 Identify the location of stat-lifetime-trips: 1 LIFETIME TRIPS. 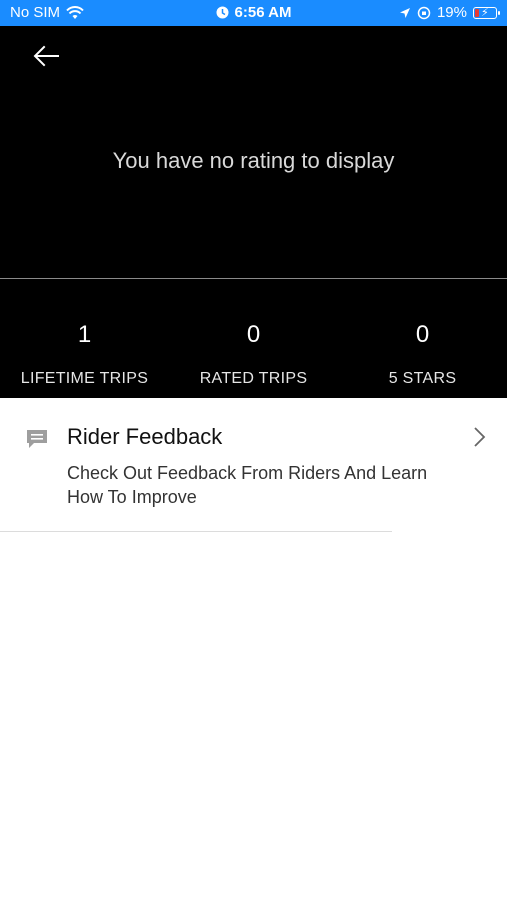
(84, 338).